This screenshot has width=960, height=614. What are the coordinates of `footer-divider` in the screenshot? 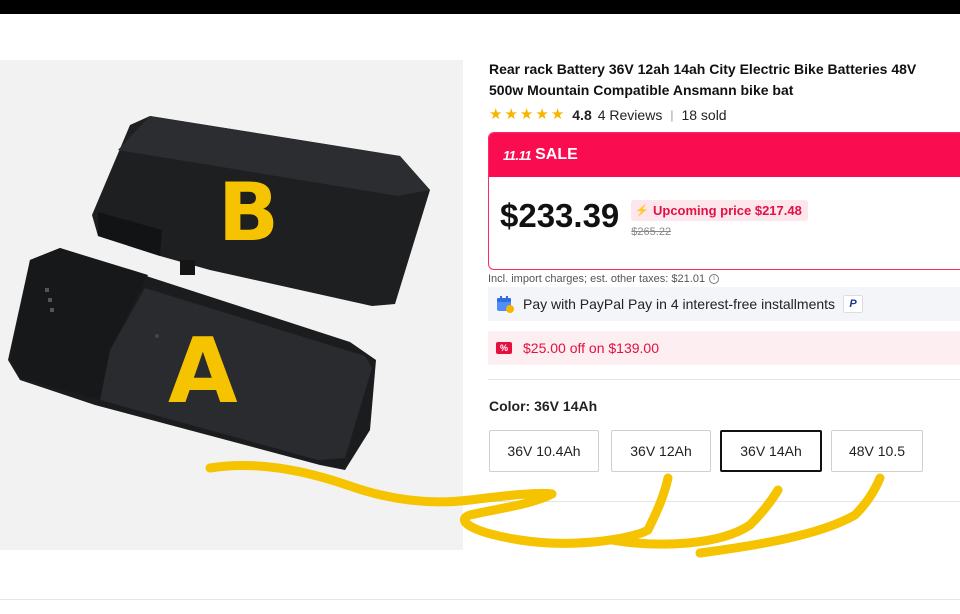 It's located at (480, 599).